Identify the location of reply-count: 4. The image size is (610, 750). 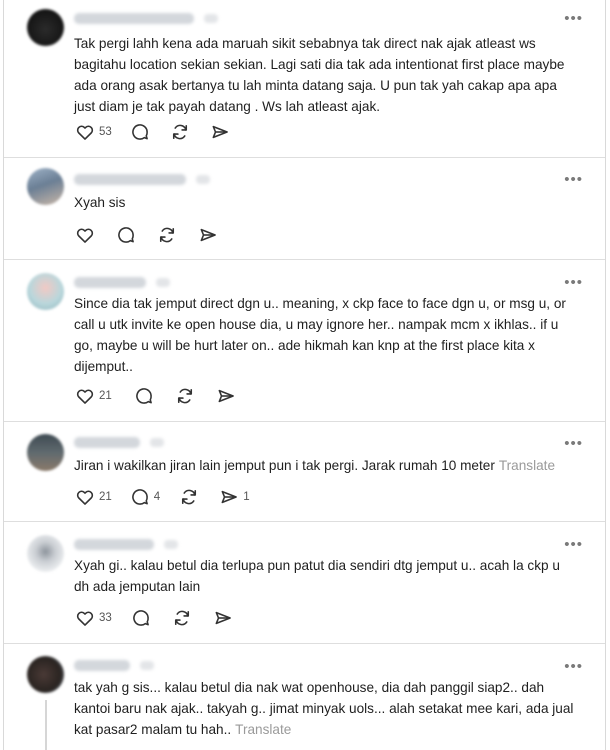
(157, 497).